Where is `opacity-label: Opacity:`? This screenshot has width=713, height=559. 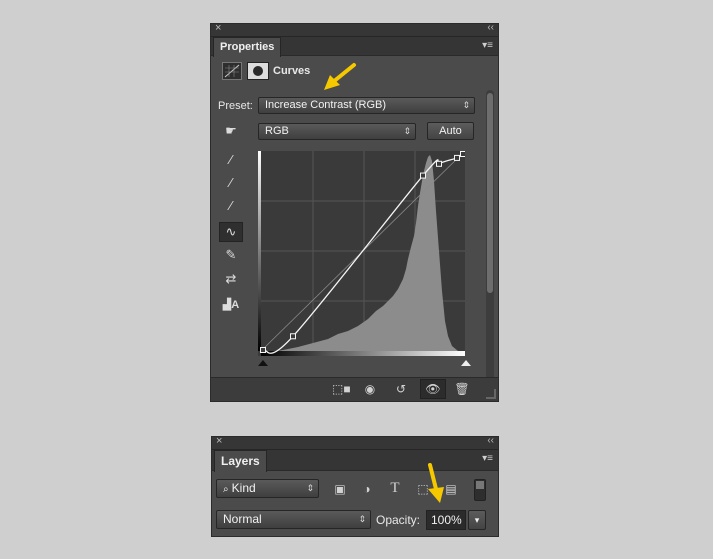
opacity-label: Opacity: is located at coordinates (398, 520).